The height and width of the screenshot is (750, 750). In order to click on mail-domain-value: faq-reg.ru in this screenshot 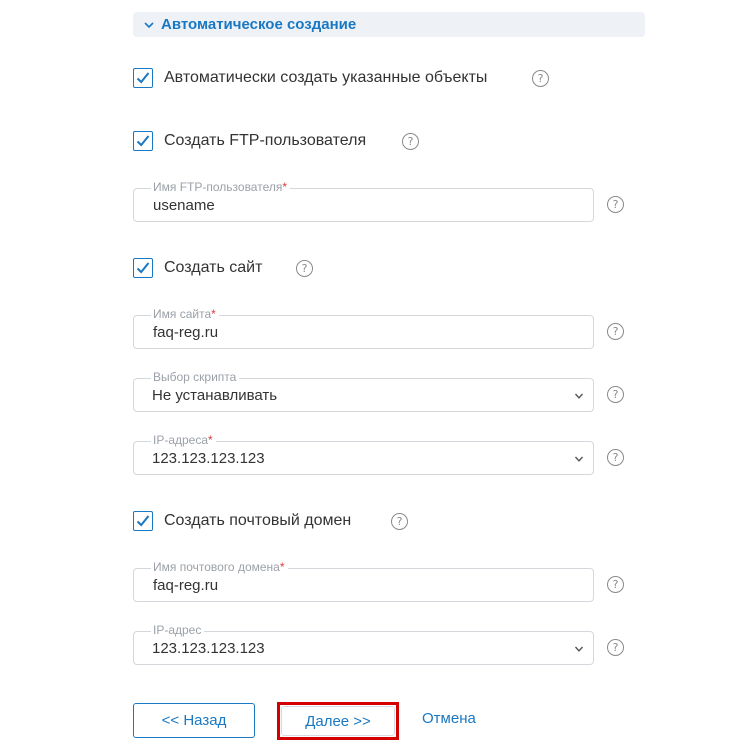, I will do `click(186, 585)`.